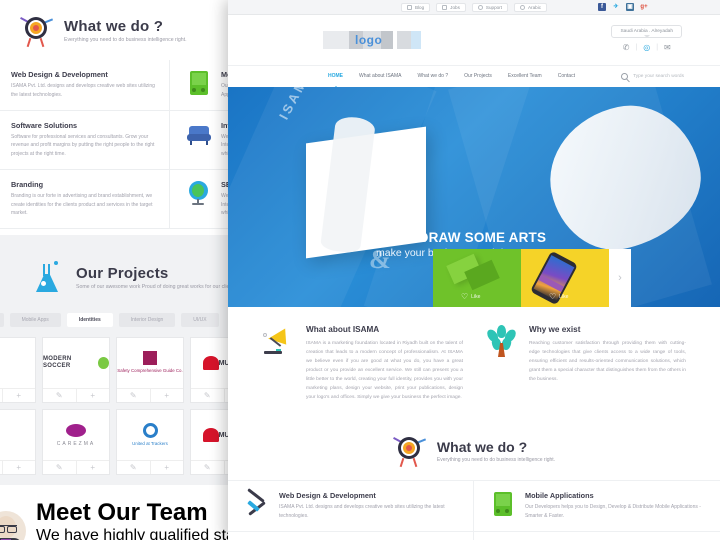 The width and height of the screenshot is (720, 540). What do you see at coordinates (27, 184) in the screenshot?
I see `bg-service-title: Branding` at bounding box center [27, 184].